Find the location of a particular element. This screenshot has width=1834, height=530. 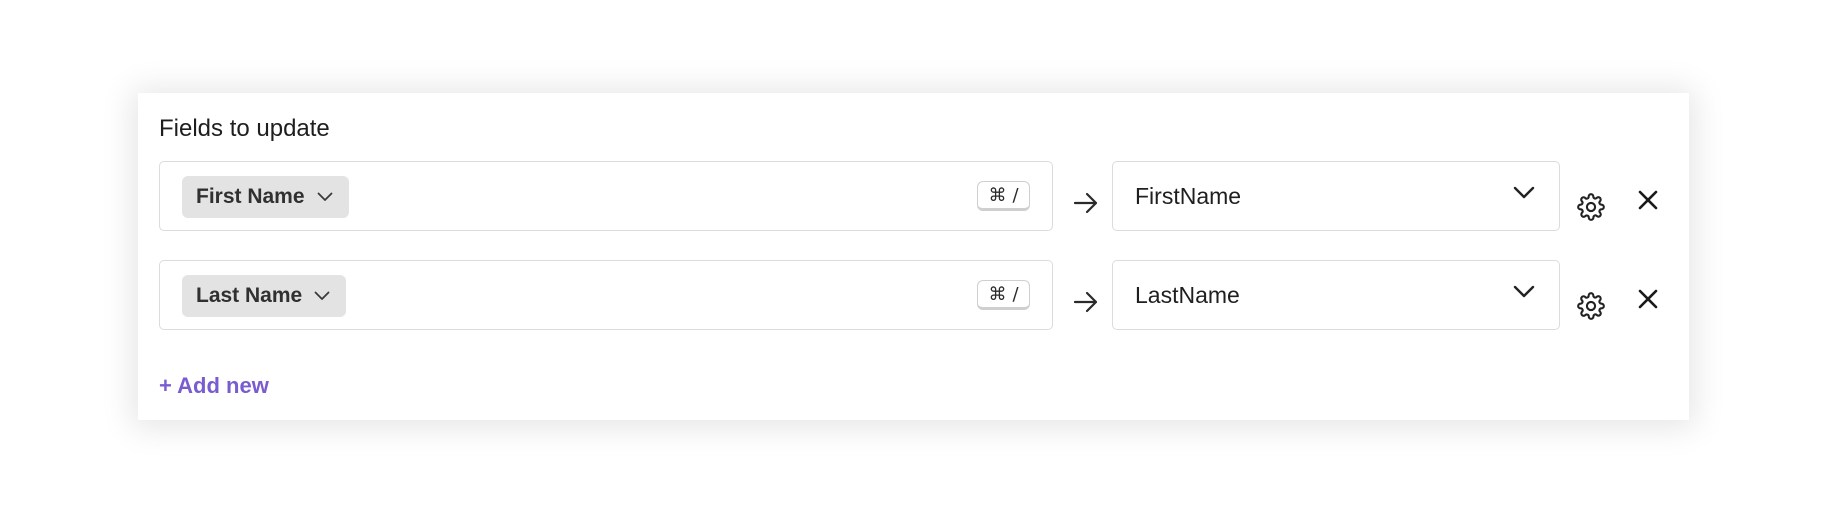

target-field-select: LastName is located at coordinates (1336, 295).